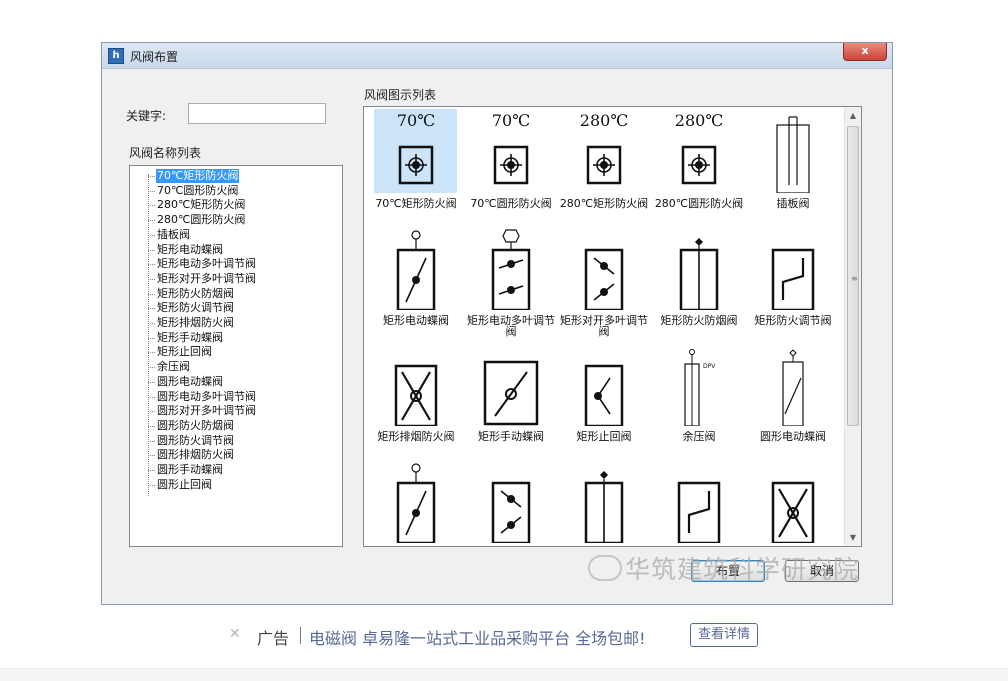  Describe the element at coordinates (195, 293) in the screenshot. I see `tree-item-label: 矩形防火防烟阀` at that location.